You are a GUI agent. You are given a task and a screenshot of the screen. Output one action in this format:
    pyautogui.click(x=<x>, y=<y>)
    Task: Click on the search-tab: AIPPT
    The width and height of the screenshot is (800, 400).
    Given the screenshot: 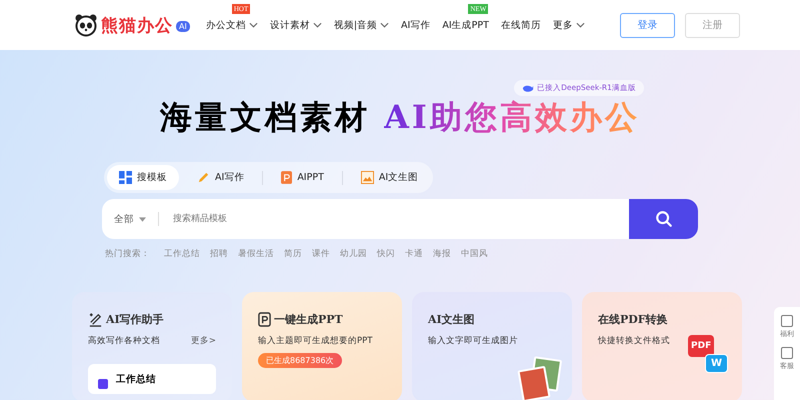 What is the action you would take?
    pyautogui.click(x=302, y=177)
    